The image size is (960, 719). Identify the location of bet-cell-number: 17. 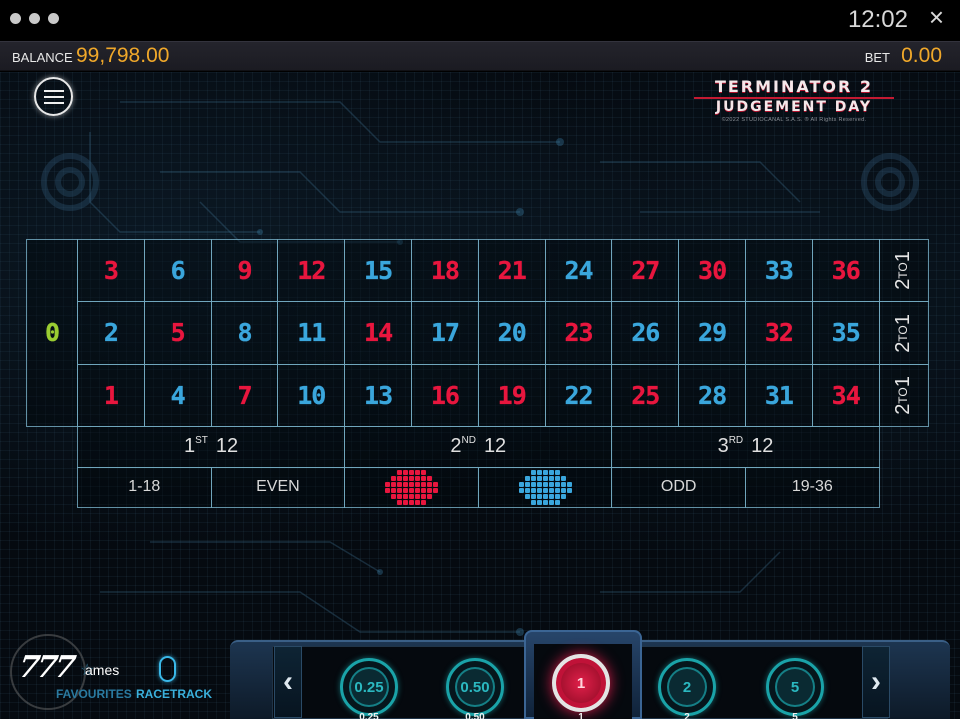
(445, 333).